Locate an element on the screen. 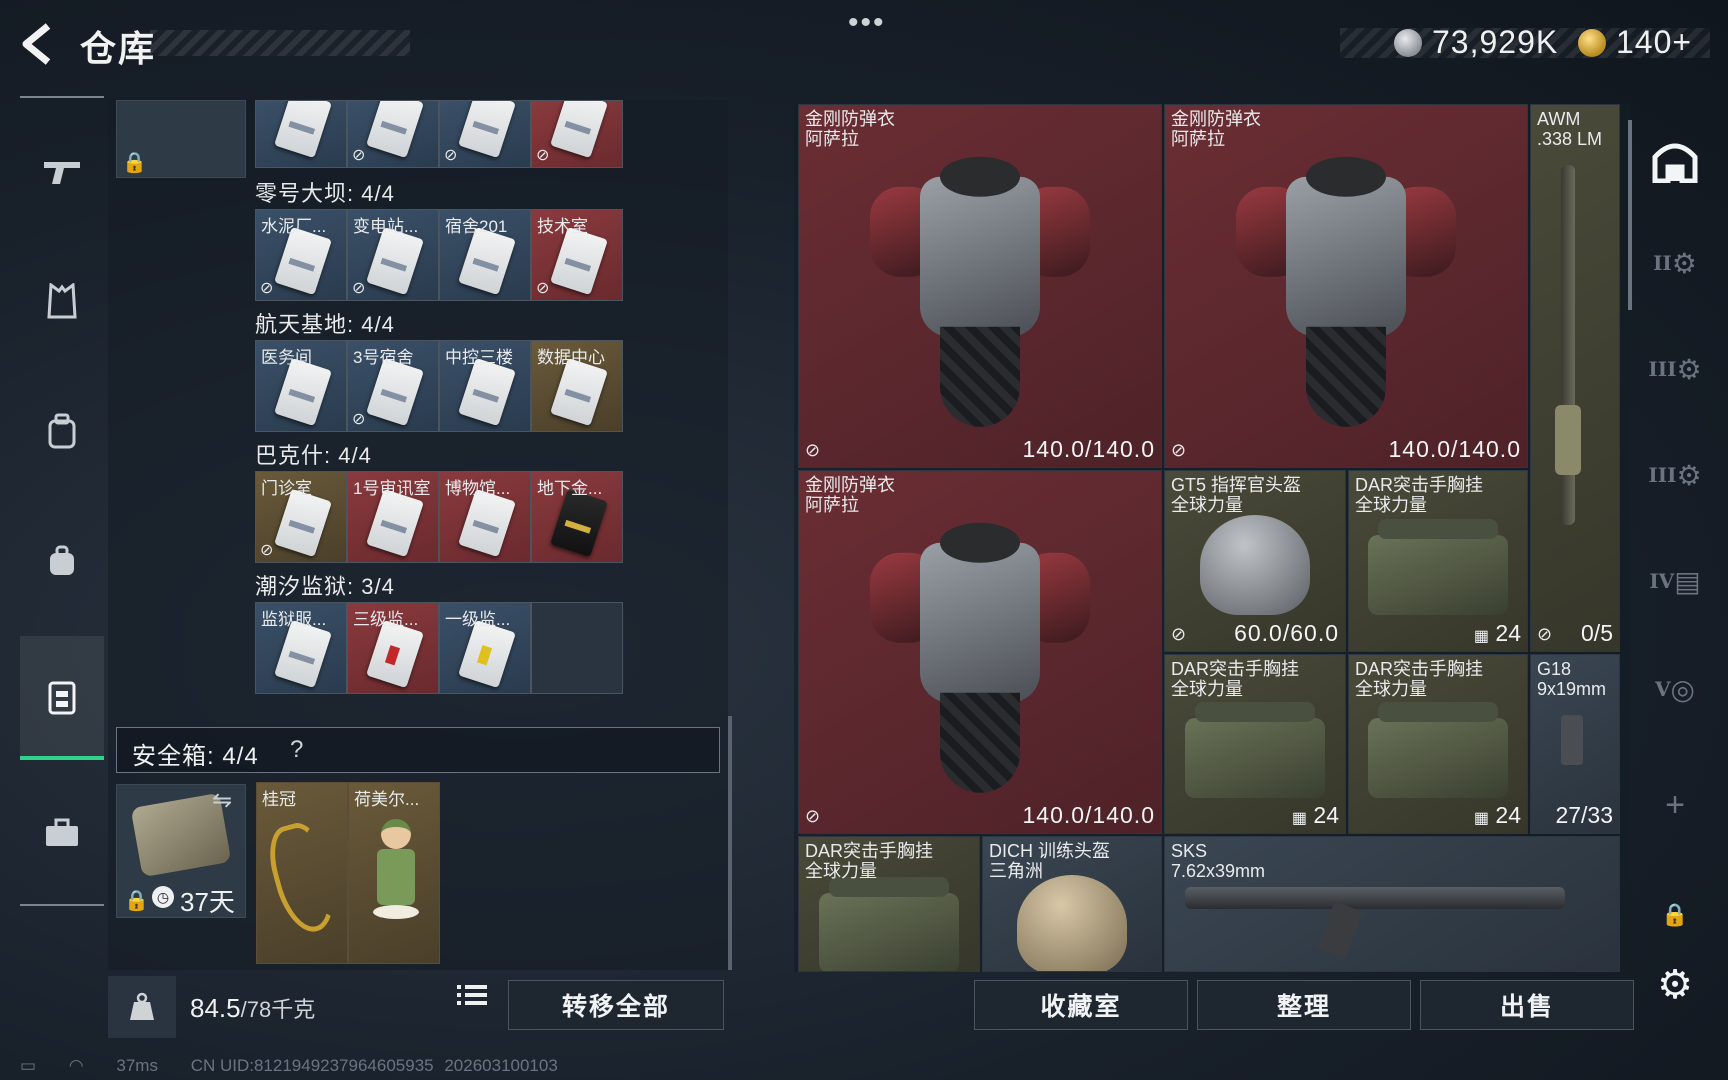  stash-item-helmet-dich: DICH 训练头盔 三角洲 is located at coordinates (1072, 904).